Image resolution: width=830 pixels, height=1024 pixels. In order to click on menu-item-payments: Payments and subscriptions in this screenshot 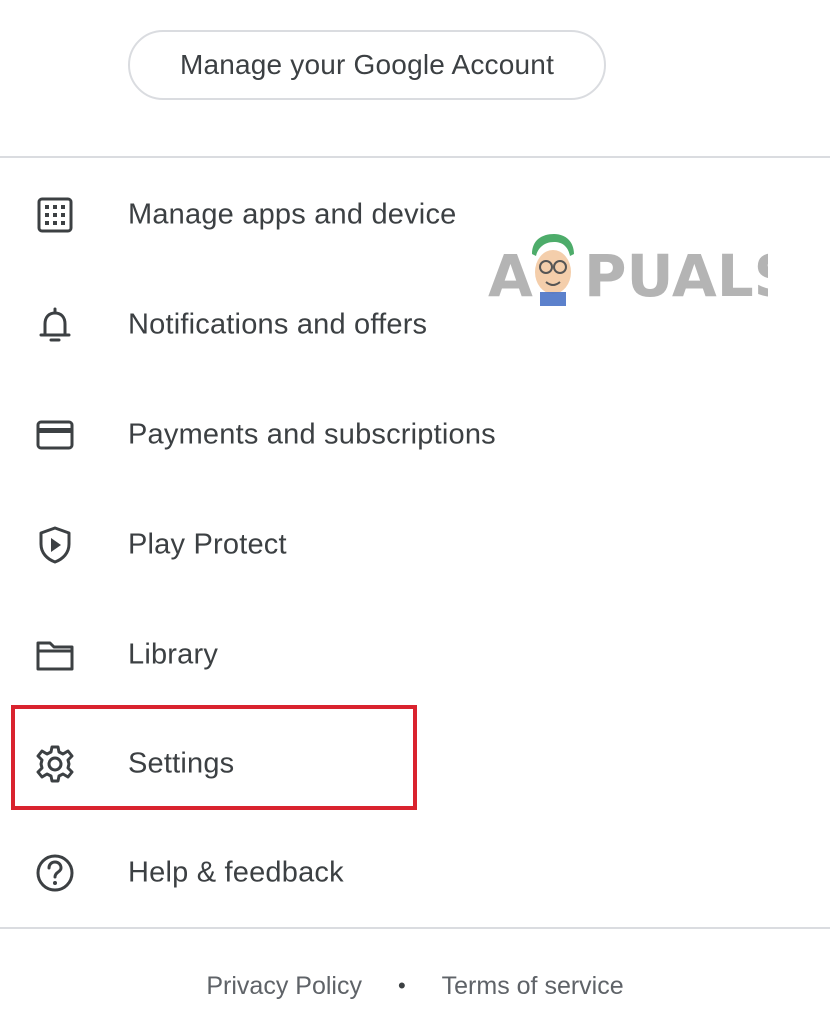, I will do `click(415, 435)`.